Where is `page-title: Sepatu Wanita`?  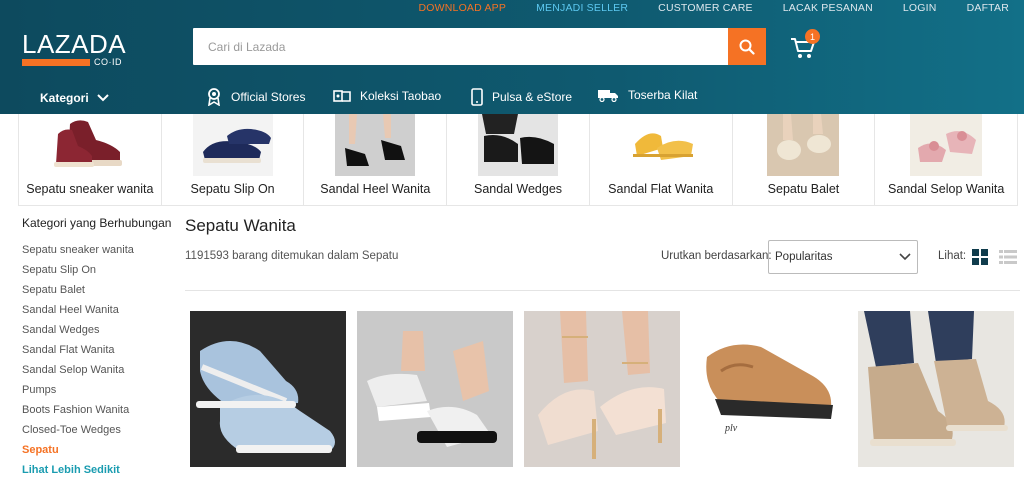
page-title: Sepatu Wanita is located at coordinates (240, 225).